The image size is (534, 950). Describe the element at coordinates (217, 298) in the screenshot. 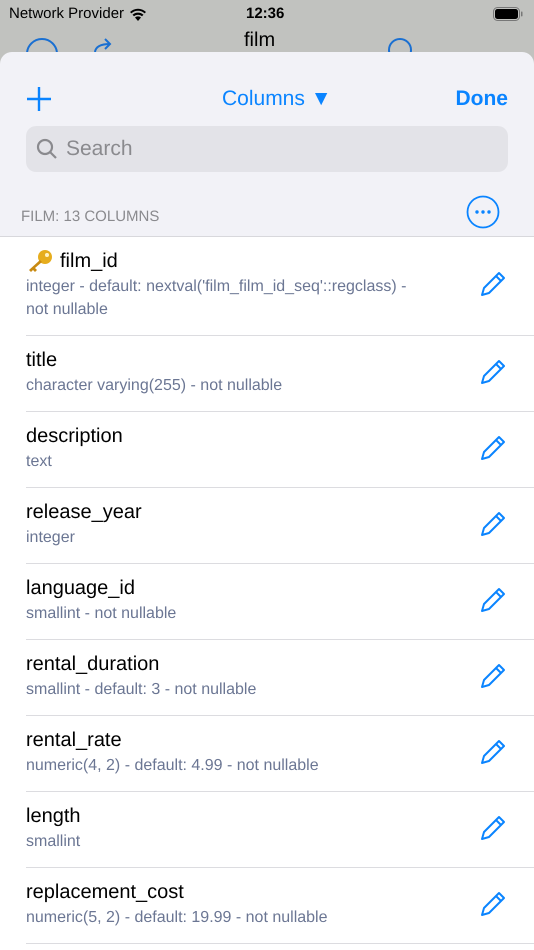

I see `column-detail: integer - default: nextval('film_film_id_seq'::regclass) - not nullable` at that location.